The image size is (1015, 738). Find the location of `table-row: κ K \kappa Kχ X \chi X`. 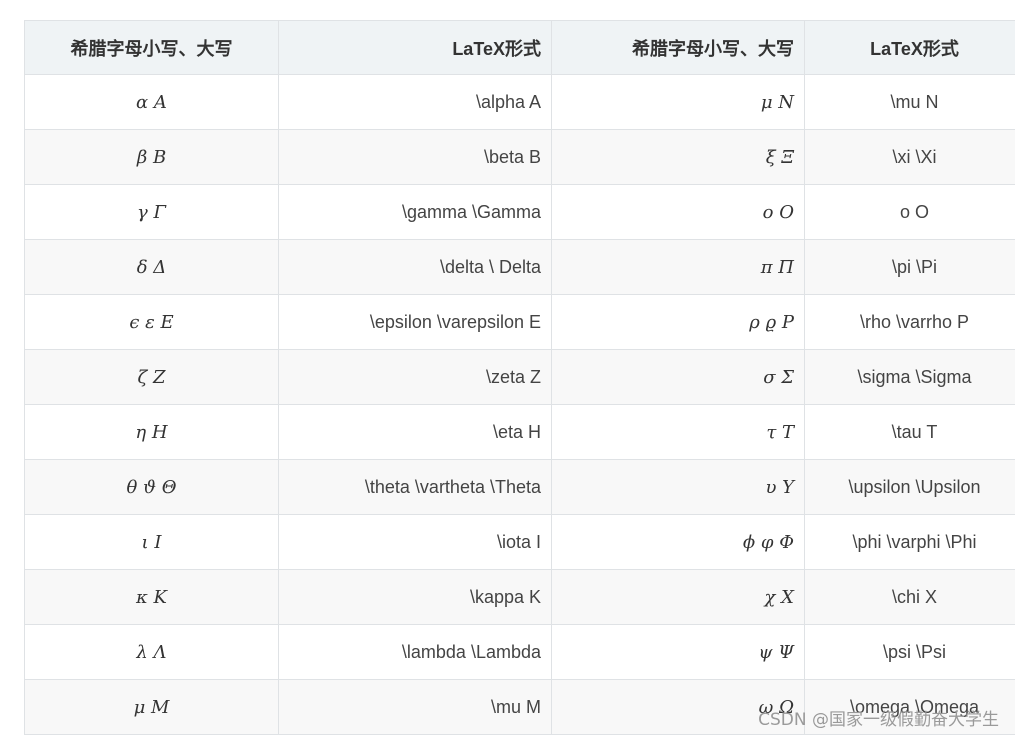

table-row: κ K \kappa Kχ X \chi X is located at coordinates (519, 597).